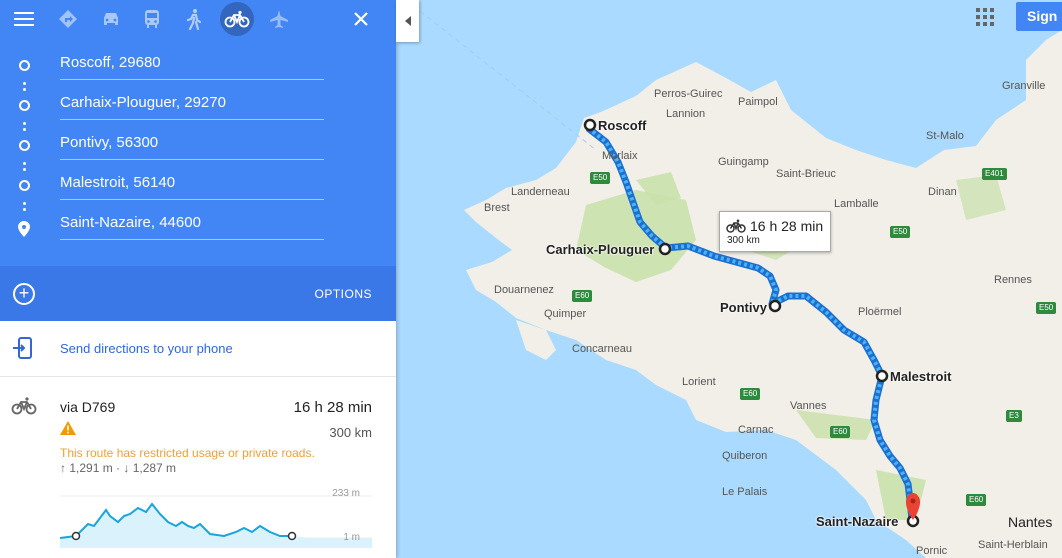  What do you see at coordinates (806, 174) in the screenshot?
I see `place-label: Saint-Brieuc` at bounding box center [806, 174].